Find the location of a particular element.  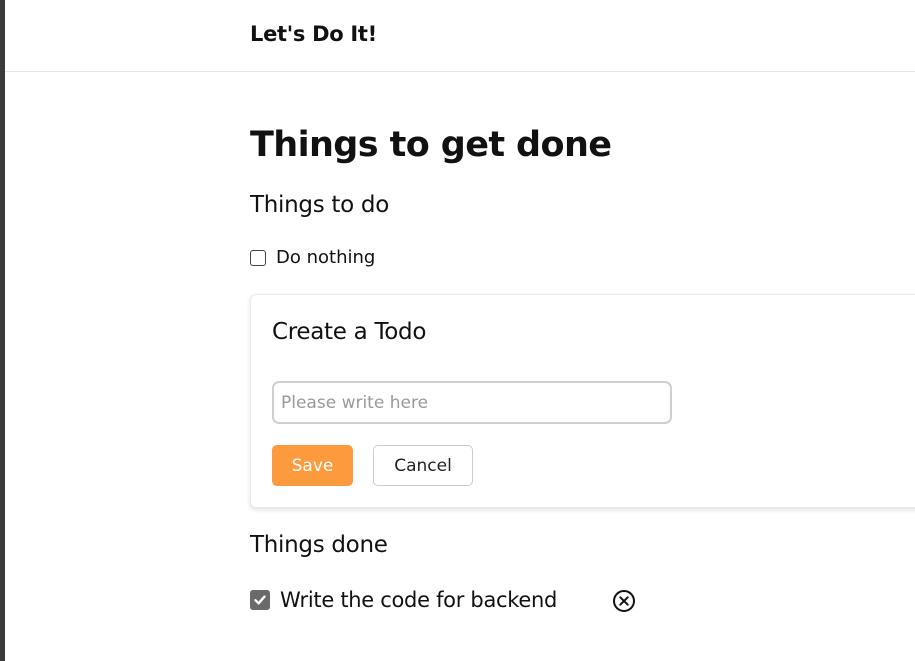

delete-todo-button is located at coordinates (624, 601).